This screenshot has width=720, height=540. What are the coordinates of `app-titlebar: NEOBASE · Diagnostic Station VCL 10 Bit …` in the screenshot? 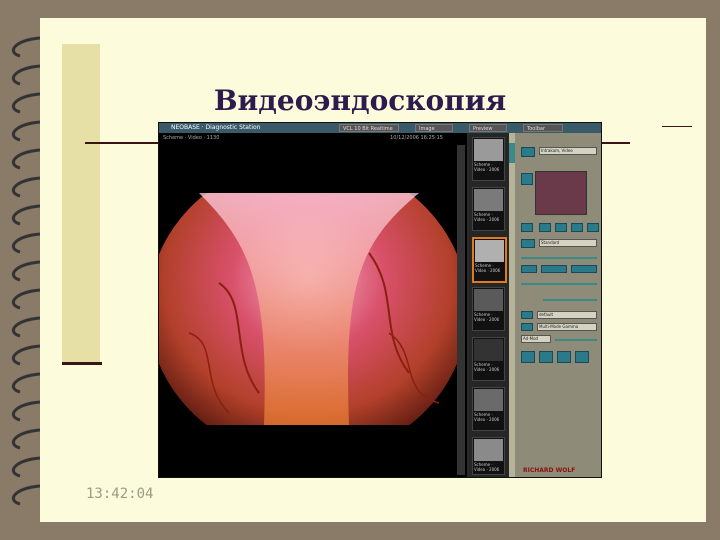 It's located at (380, 131).